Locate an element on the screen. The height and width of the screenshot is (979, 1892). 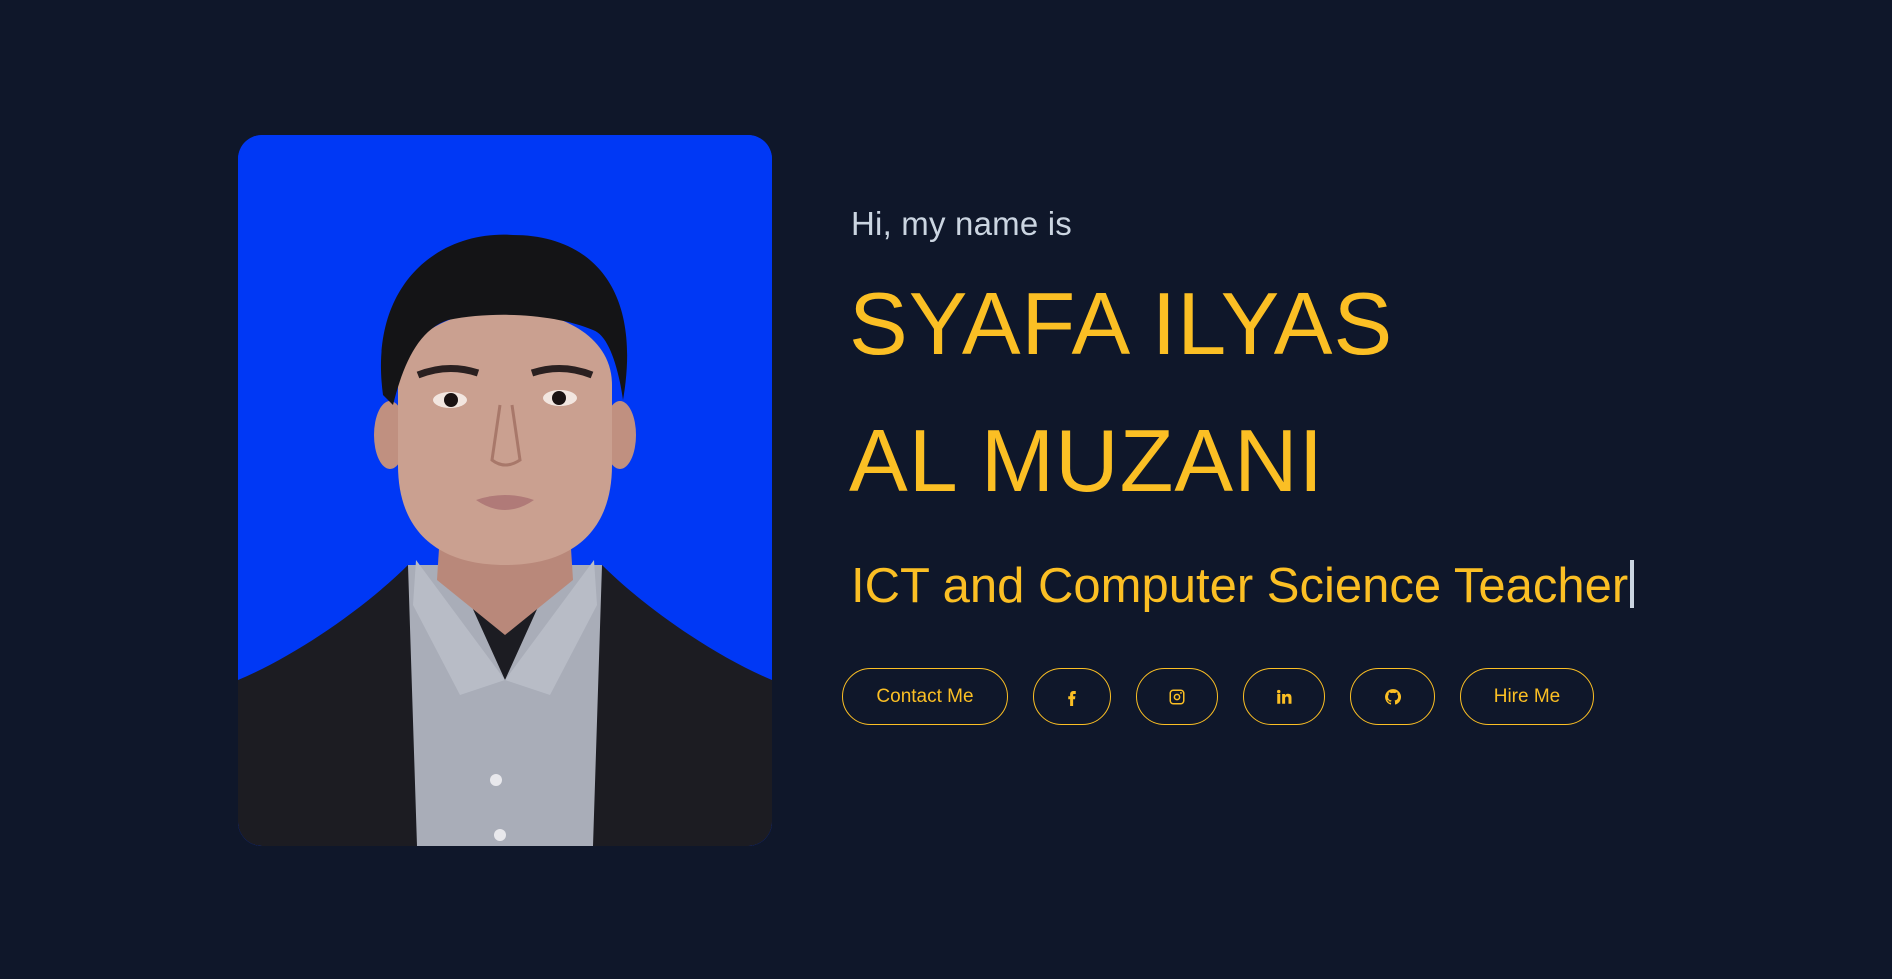
intro-text: Hi, my name is is located at coordinates (962, 223).